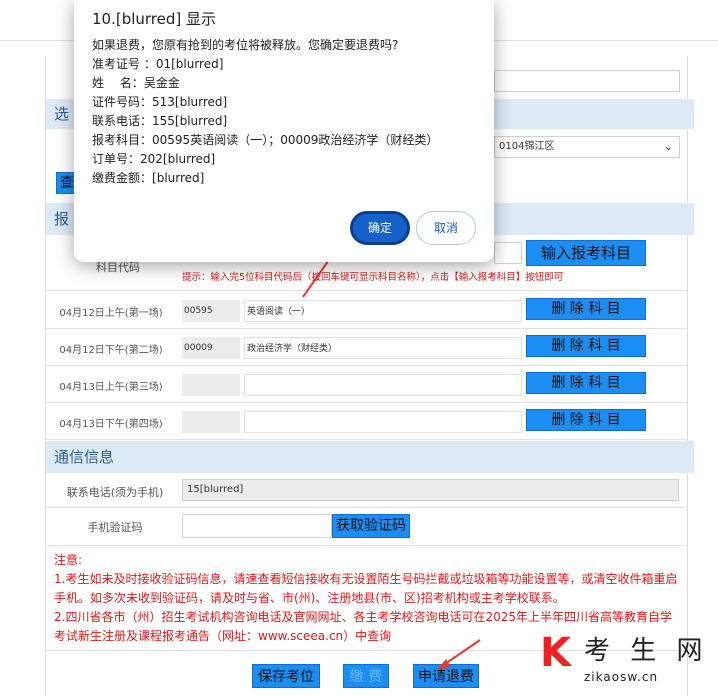 This screenshot has width=718, height=696. What do you see at coordinates (265, 102) in the screenshot?
I see `dialog-field-row: 证件号码：513[blurred]` at bounding box center [265, 102].